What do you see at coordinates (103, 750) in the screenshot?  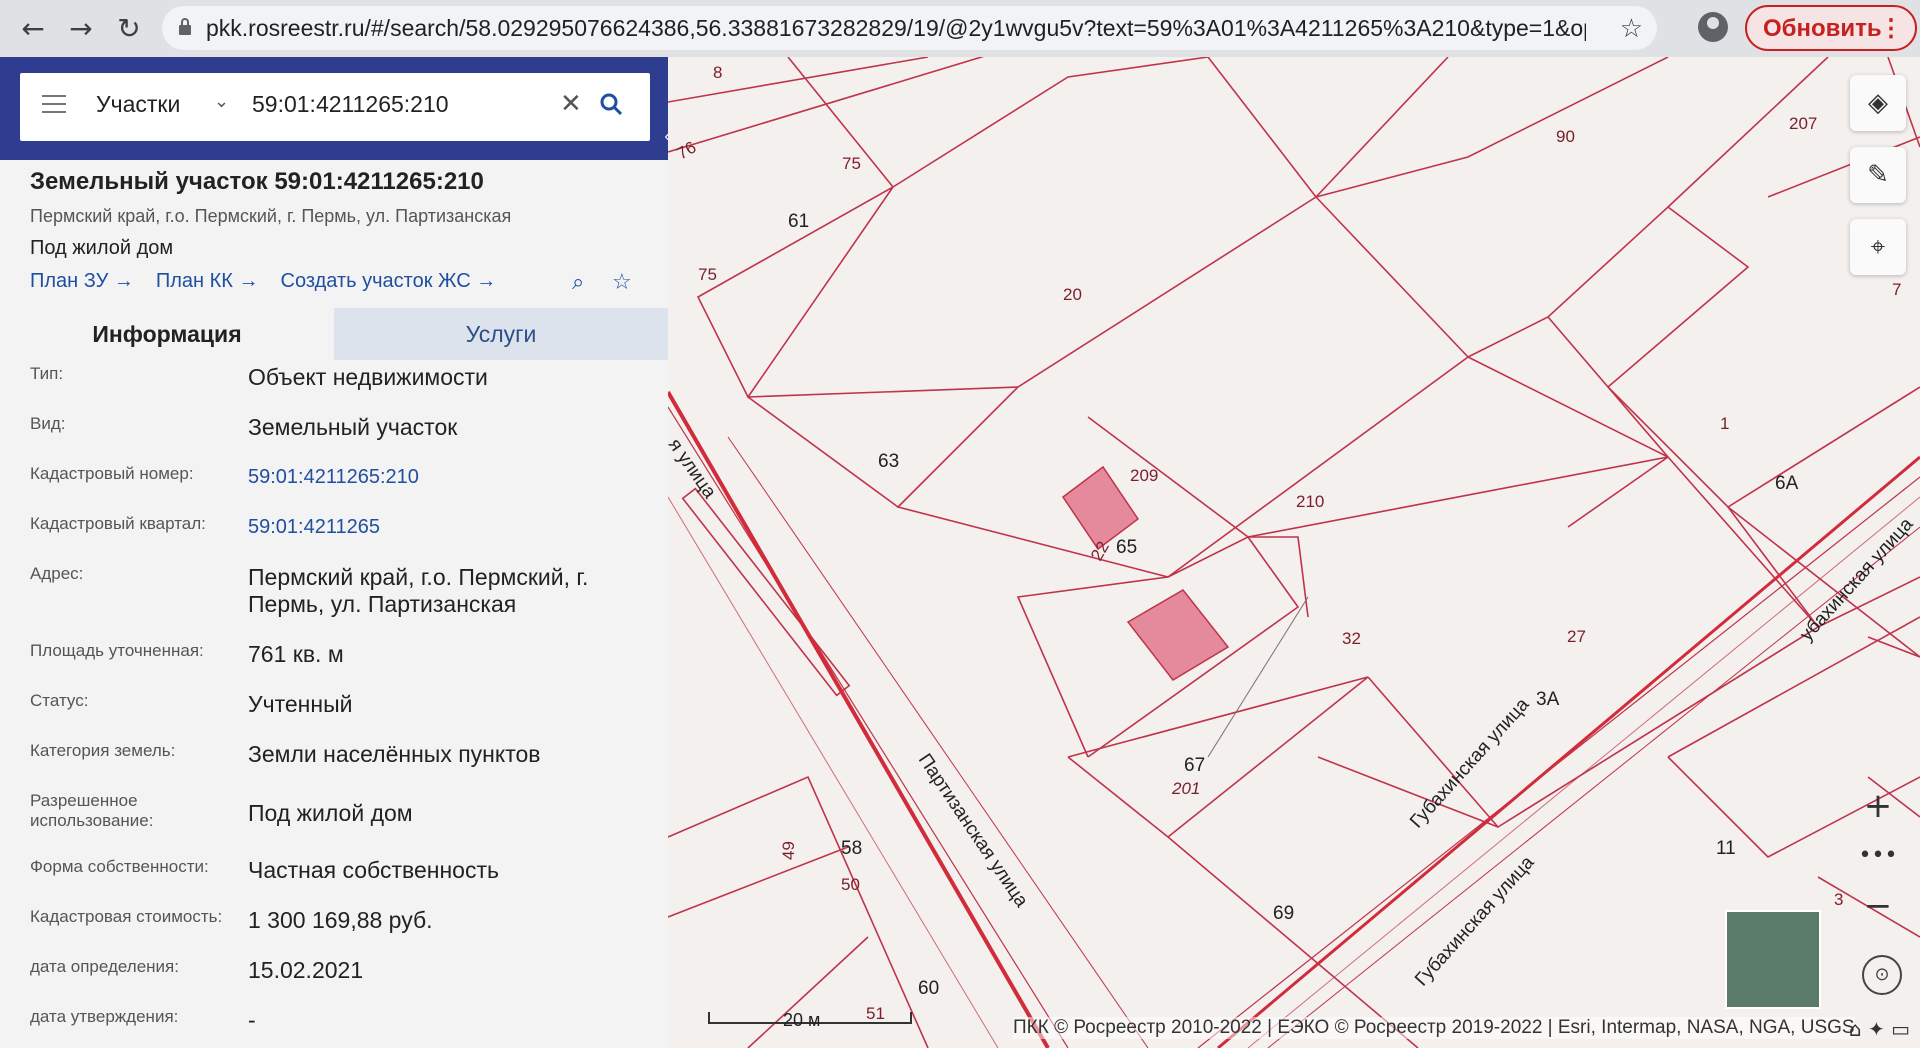 I see `attr-key: Категория земель:` at bounding box center [103, 750].